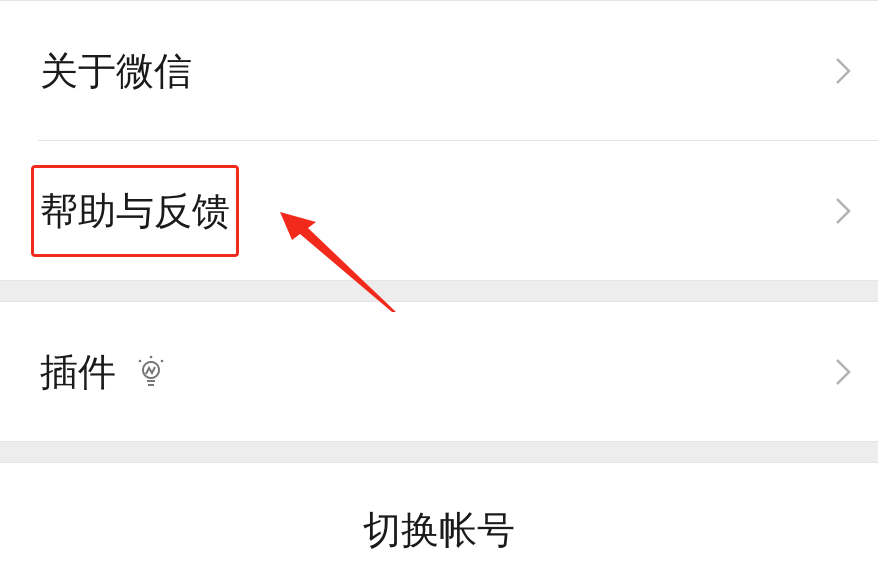  What do you see at coordinates (135, 211) in the screenshot?
I see `row-label: 帮助与反馈` at bounding box center [135, 211].